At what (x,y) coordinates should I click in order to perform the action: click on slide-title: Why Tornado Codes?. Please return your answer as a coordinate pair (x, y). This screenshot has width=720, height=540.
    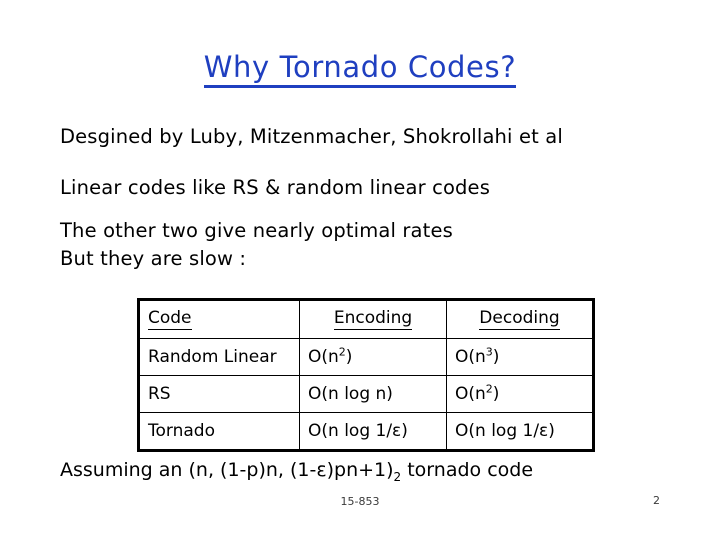
    Looking at the image, I should click on (360, 69).